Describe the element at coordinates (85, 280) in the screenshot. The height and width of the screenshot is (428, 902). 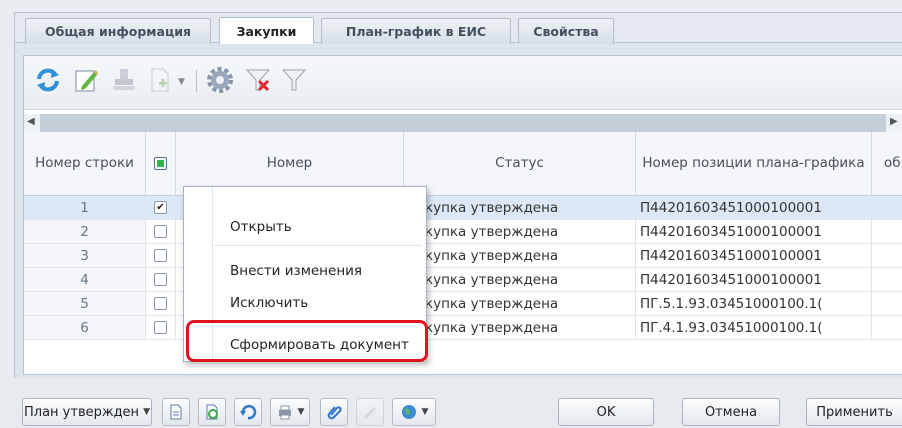
I see `row-number: 4` at that location.